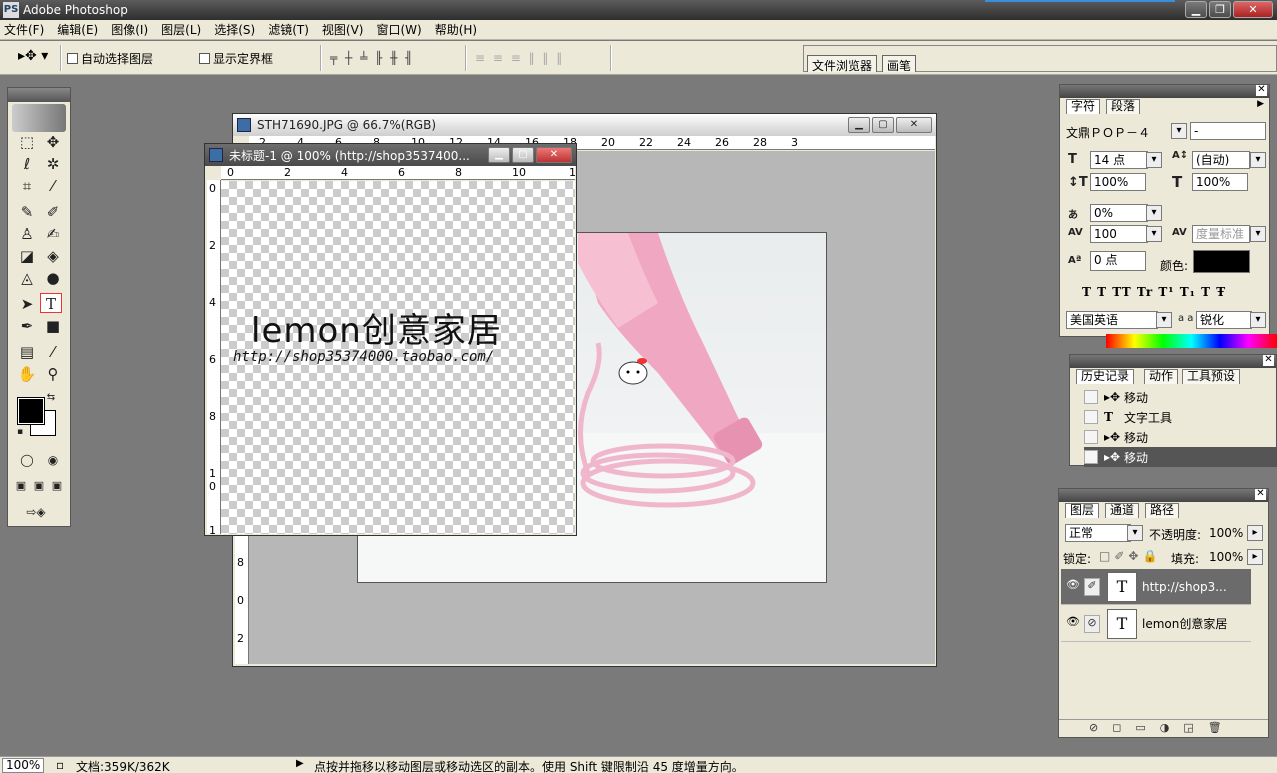 Image resolution: width=1277 pixels, height=773 pixels. I want to click on antialias-dropdown: ▾, so click(1258, 320).